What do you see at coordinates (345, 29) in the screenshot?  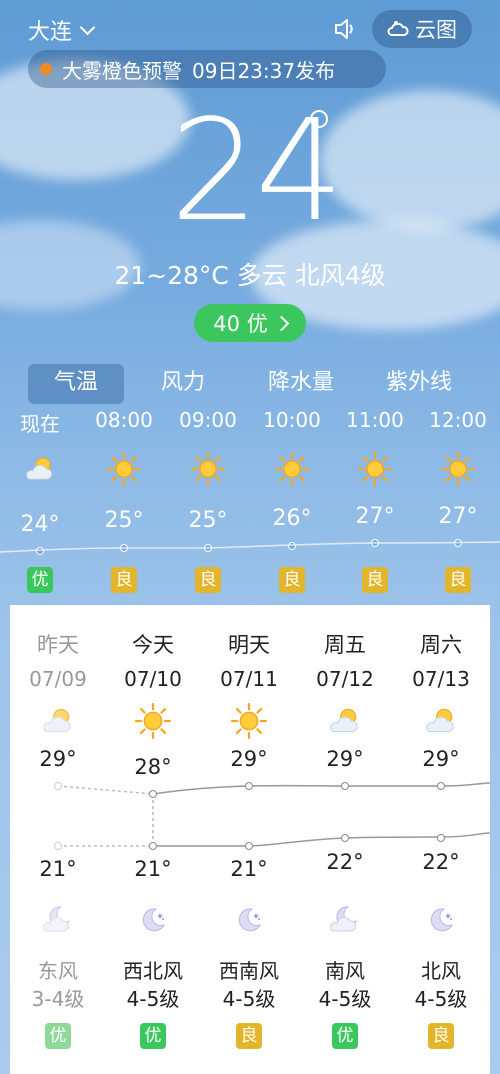 I see `speaker-icon` at bounding box center [345, 29].